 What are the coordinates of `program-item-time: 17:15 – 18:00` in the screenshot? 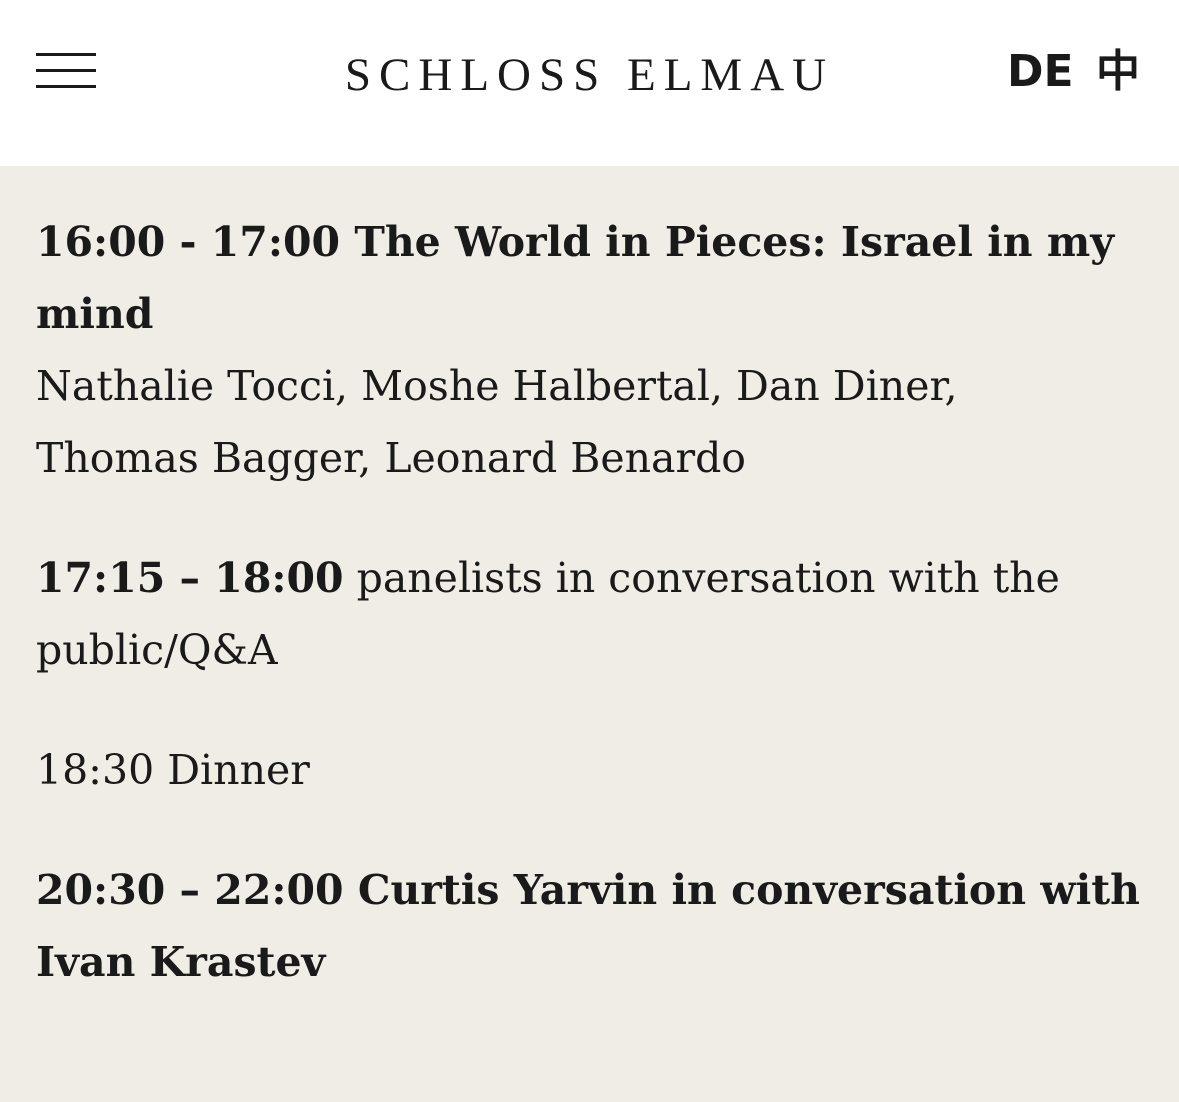 It's located at (190, 578).